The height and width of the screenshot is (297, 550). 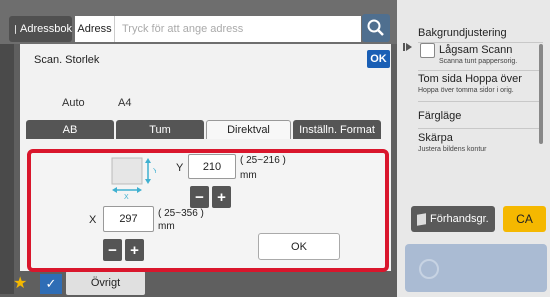 What do you see at coordinates (22, 284) in the screenshot?
I see `star-icon: ★` at bounding box center [22, 284].